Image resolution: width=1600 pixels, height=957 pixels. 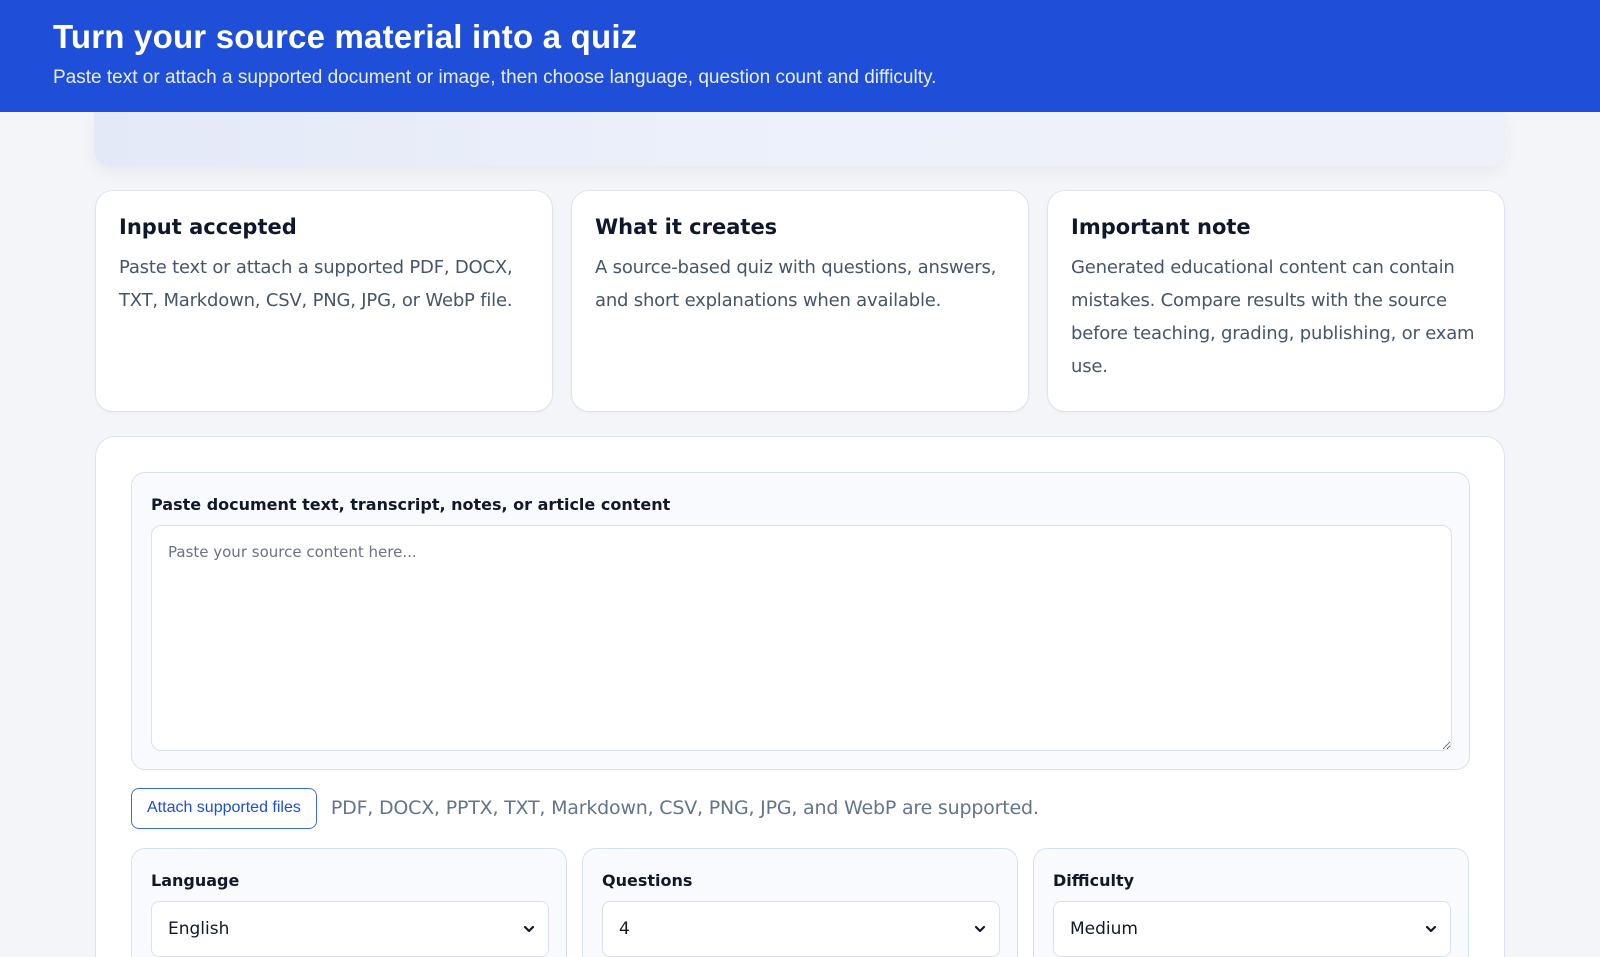 What do you see at coordinates (345, 36) in the screenshot?
I see `page-title: Turn your source material into a quiz` at bounding box center [345, 36].